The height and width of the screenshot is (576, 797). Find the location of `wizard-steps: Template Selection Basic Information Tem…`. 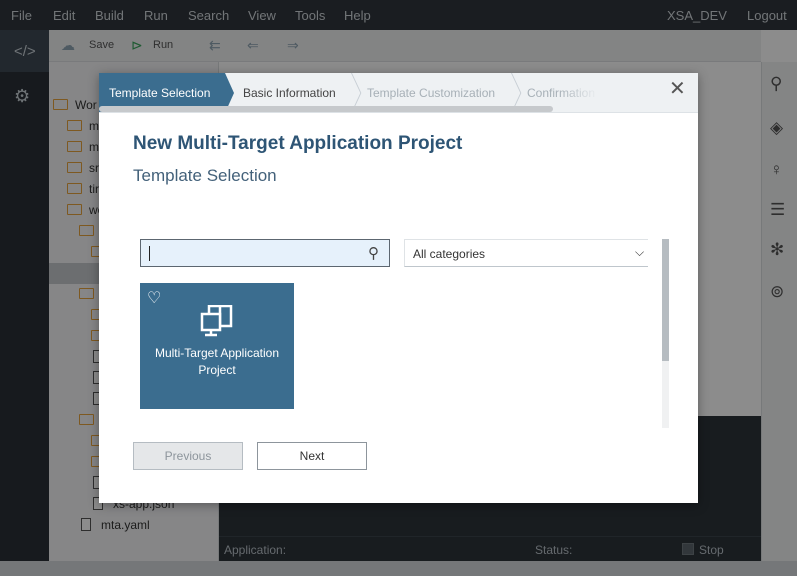

wizard-steps: Template Selection Basic Information Tem… is located at coordinates (398, 93).